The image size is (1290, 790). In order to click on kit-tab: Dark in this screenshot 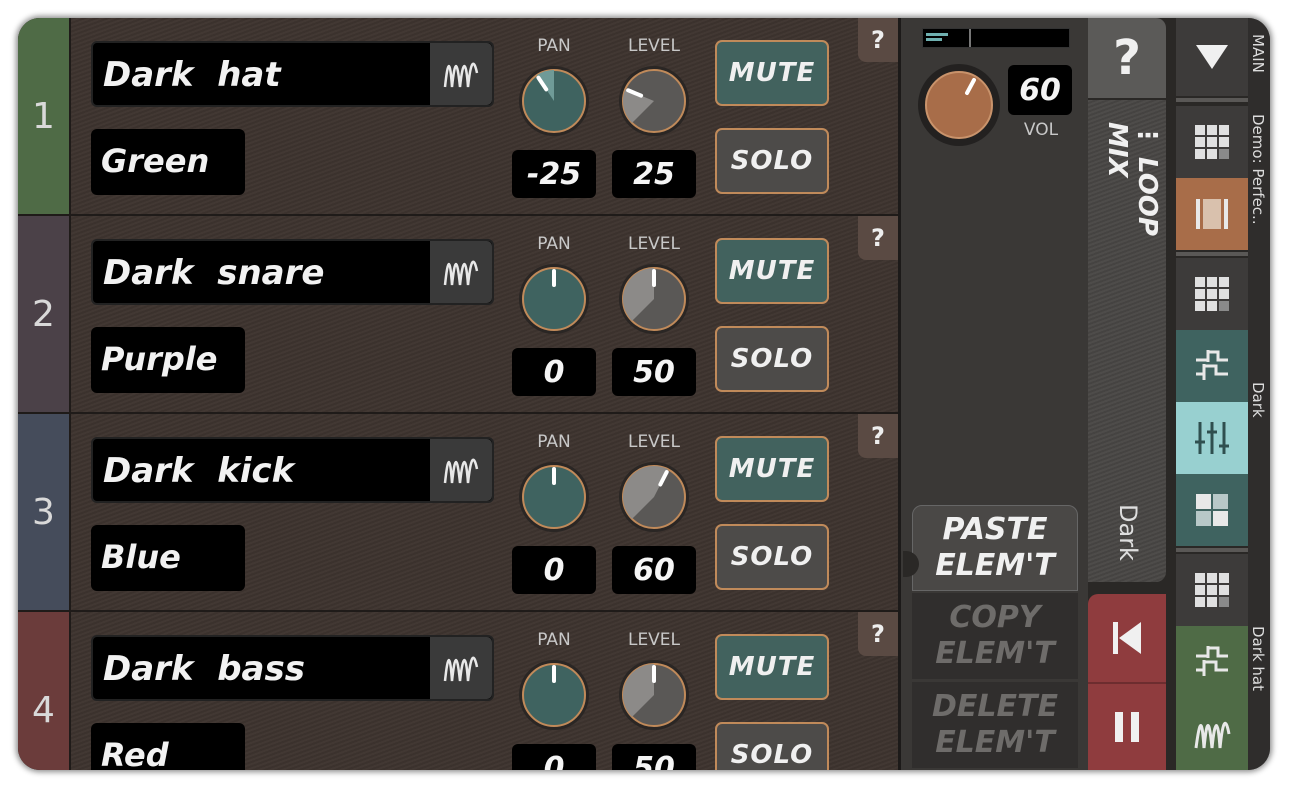, I will do `click(1258, 400)`.